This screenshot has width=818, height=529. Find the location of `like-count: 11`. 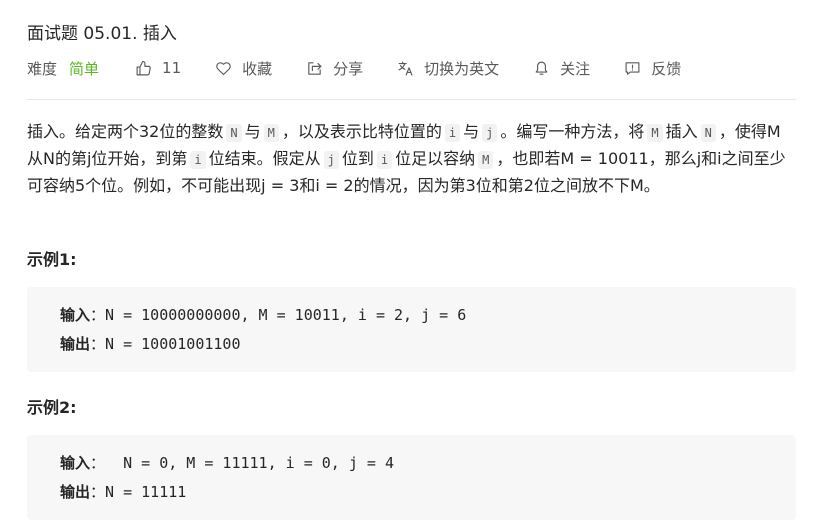

like-count: 11 is located at coordinates (172, 68).